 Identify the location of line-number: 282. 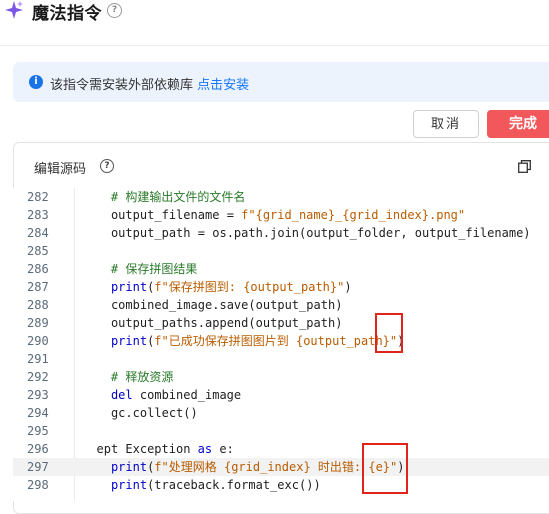
(38, 197).